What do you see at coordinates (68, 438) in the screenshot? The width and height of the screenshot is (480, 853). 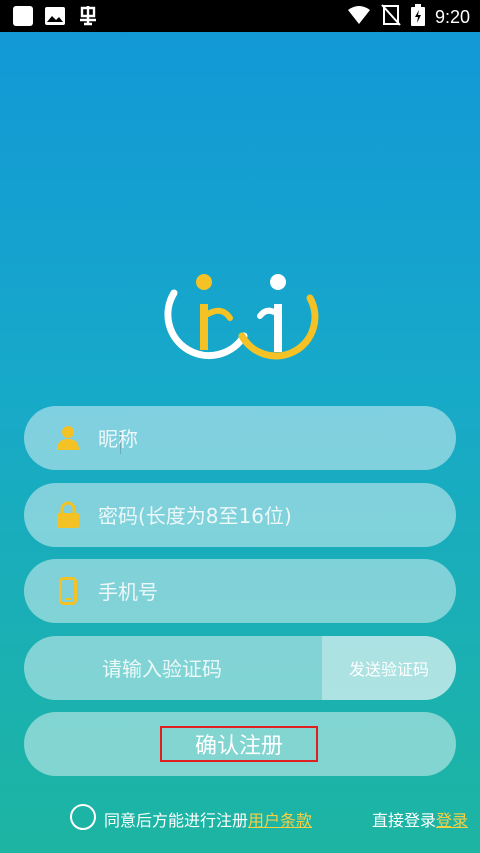 I see `user-icon` at bounding box center [68, 438].